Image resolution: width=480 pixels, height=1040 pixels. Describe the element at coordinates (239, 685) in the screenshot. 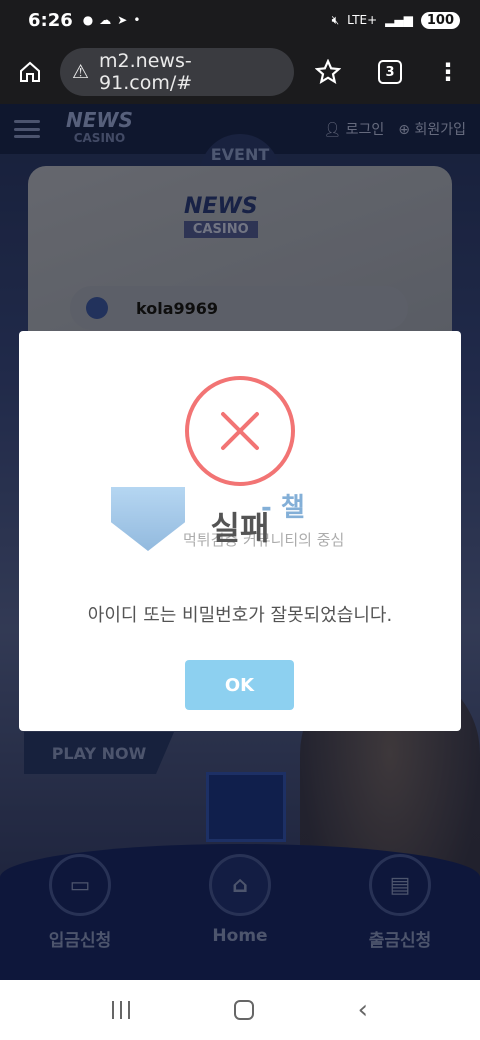

I see `ok-button: OK` at that location.